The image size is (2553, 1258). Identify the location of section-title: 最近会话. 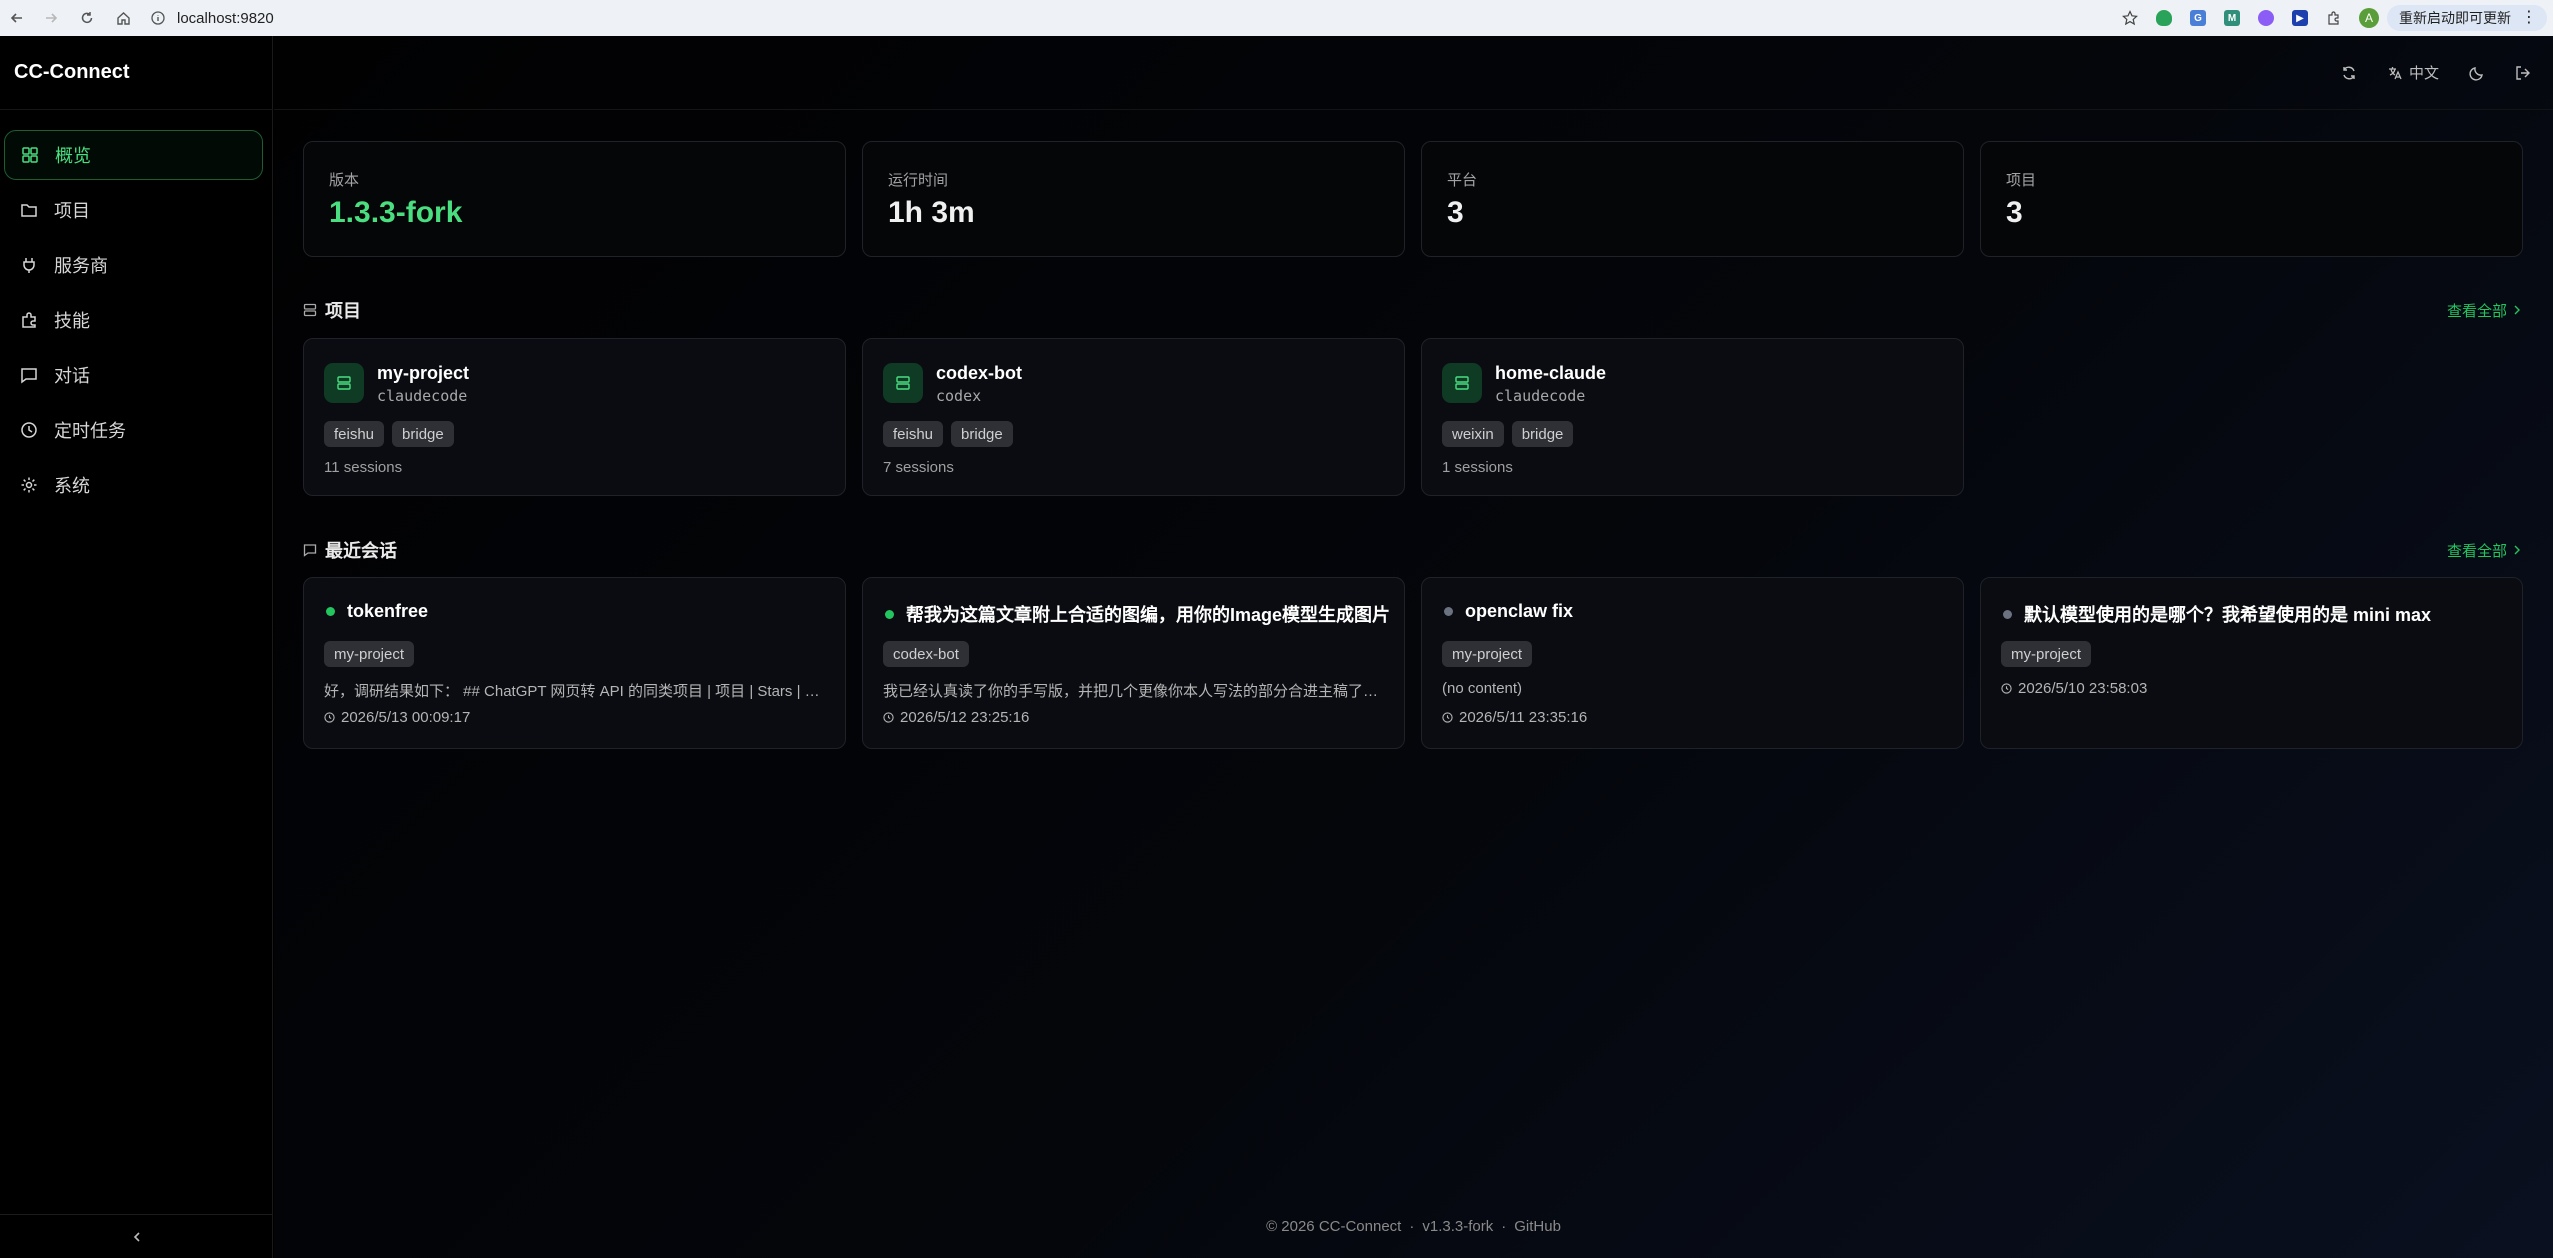
(361, 551).